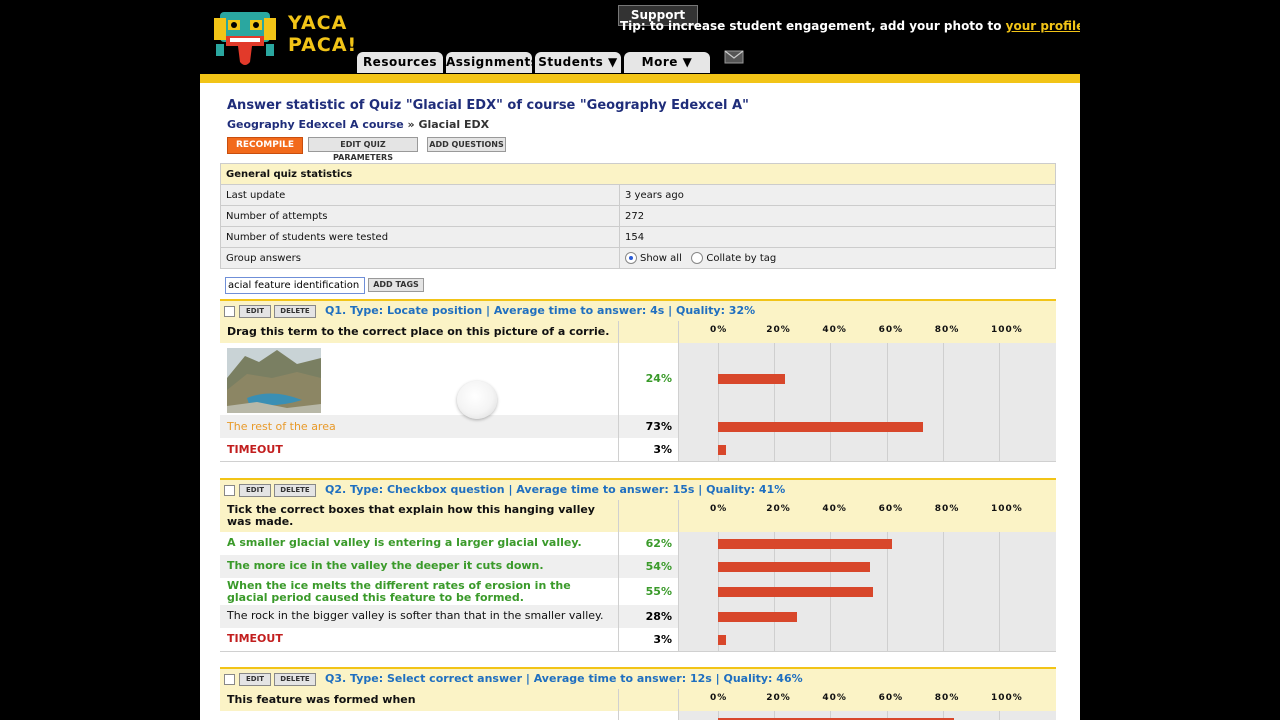 This screenshot has height=720, width=1280. Describe the element at coordinates (578, 62) in the screenshot. I see `nav-tab-students: Students ▼` at that location.